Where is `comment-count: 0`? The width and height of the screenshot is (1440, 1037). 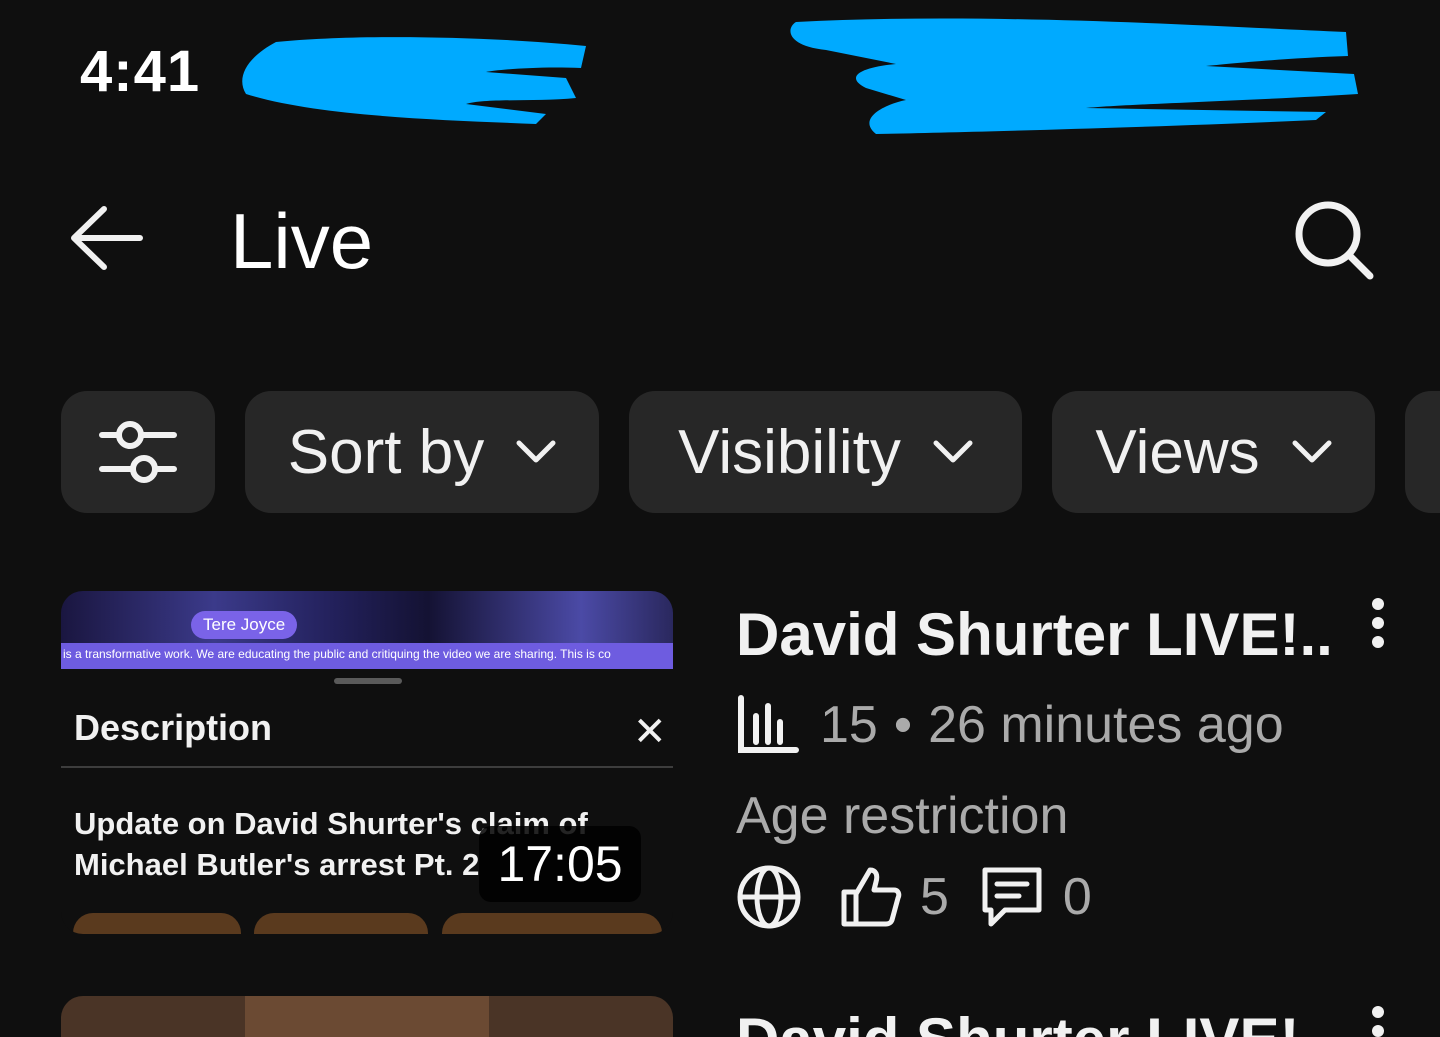
comment-count: 0 is located at coordinates (1077, 897).